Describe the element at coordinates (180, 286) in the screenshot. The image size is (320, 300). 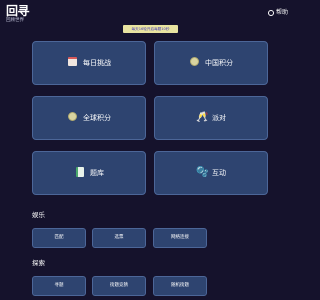
I see `random-street-button: 随机街题` at that location.